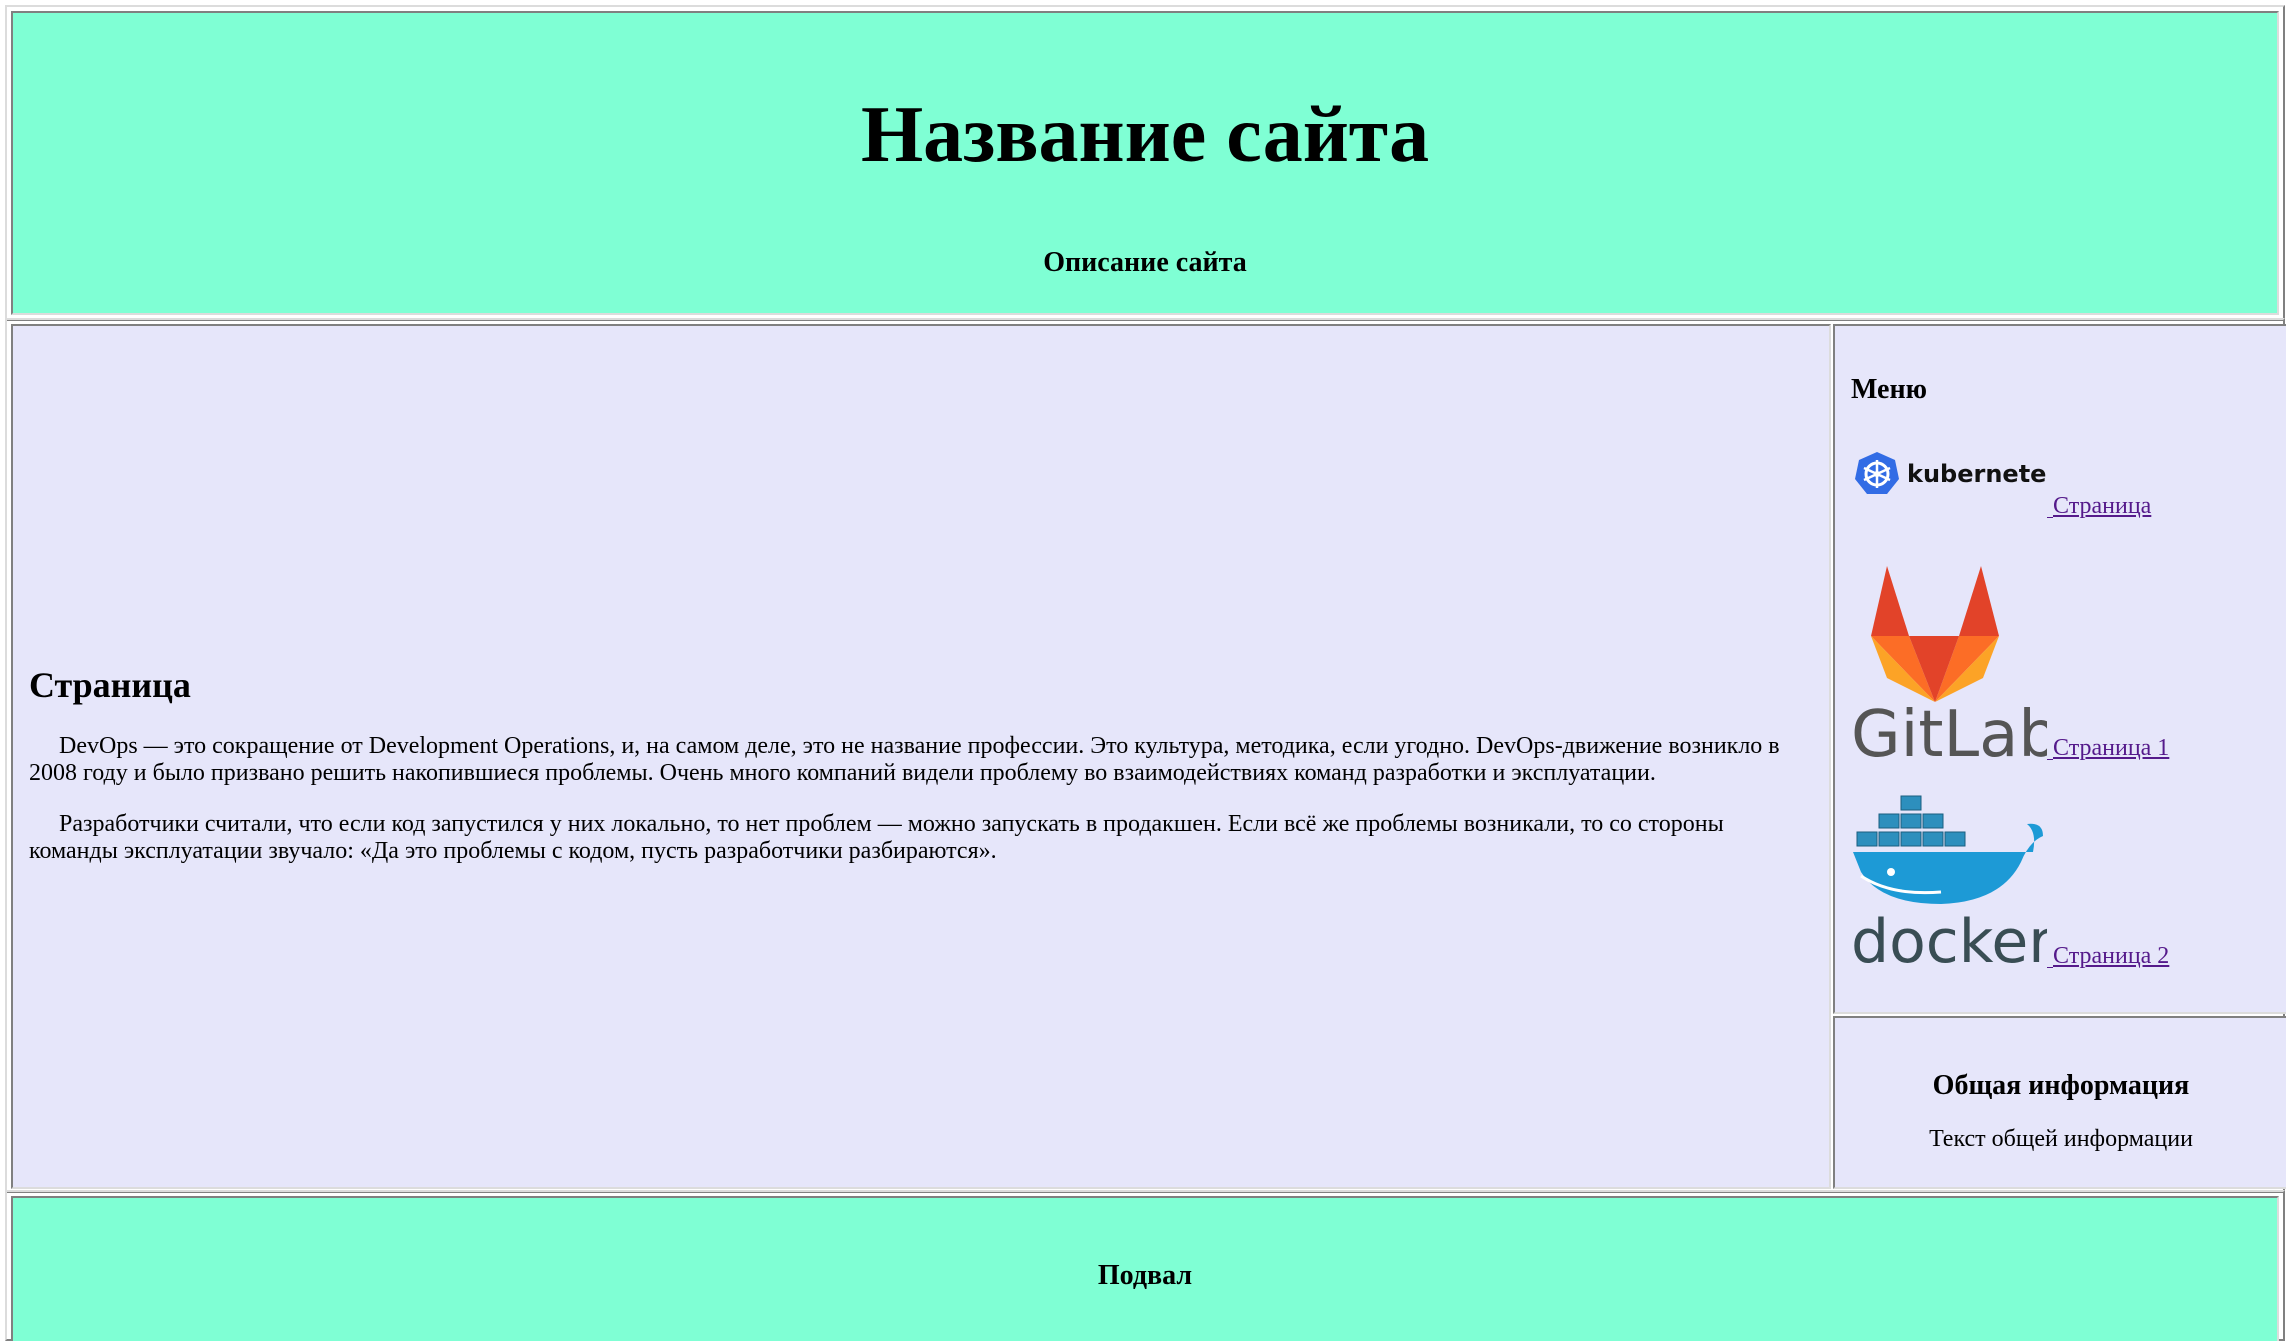 The width and height of the screenshot is (2286, 1341). What do you see at coordinates (2061, 1085) in the screenshot?
I see `info-heading: Общая информация` at bounding box center [2061, 1085].